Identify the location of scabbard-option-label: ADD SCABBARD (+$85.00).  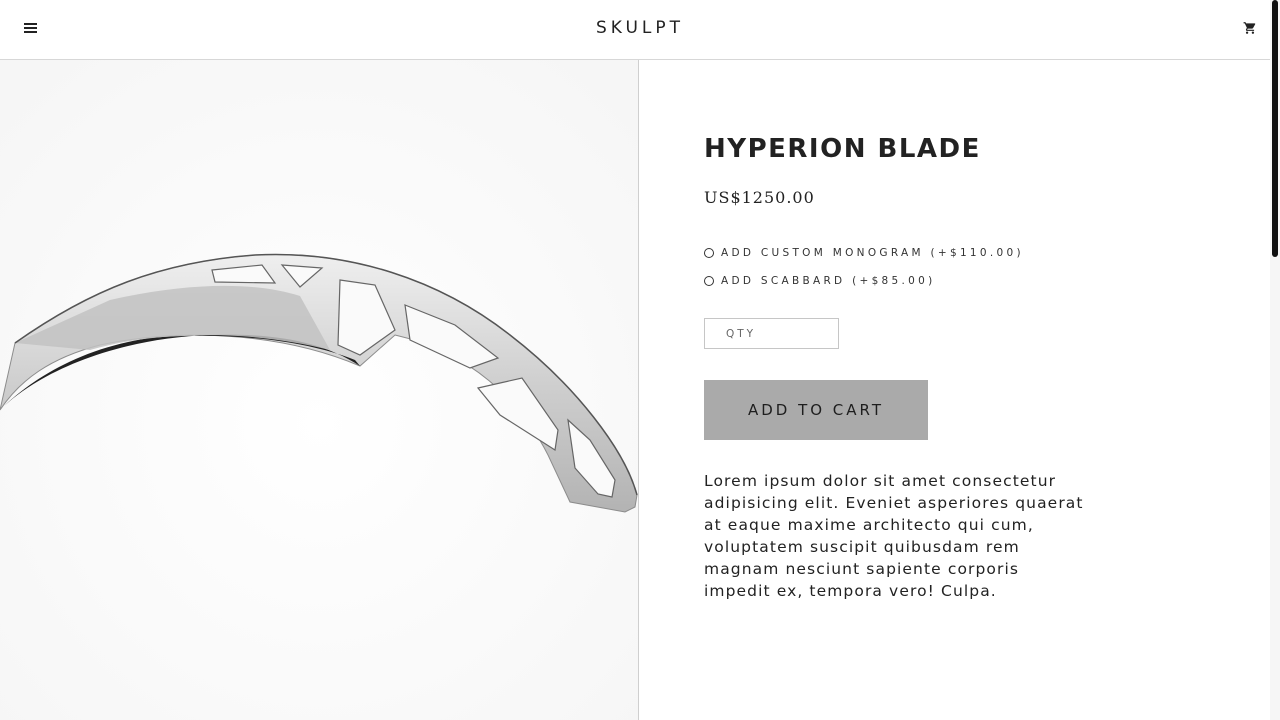
(828, 281).